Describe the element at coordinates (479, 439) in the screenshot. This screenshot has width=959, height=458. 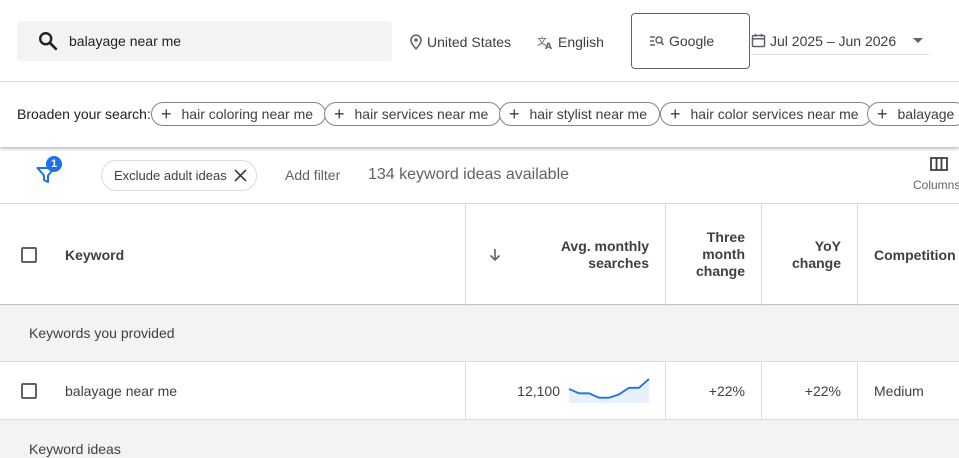
I see `group-header-ideas: Keyword ideas` at that location.